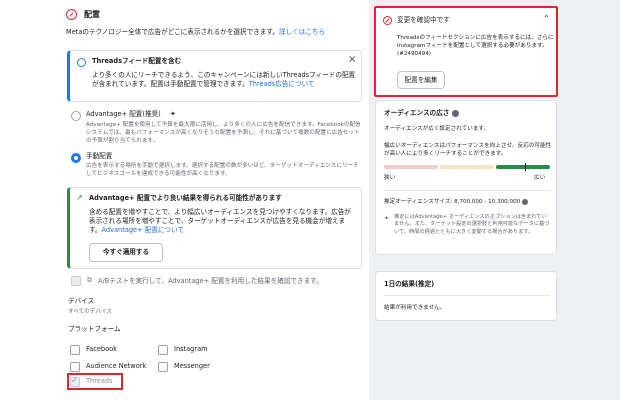 The height and width of the screenshot is (400, 620). What do you see at coordinates (75, 367) in the screenshot?
I see `audience-network-checkbox` at bounding box center [75, 367].